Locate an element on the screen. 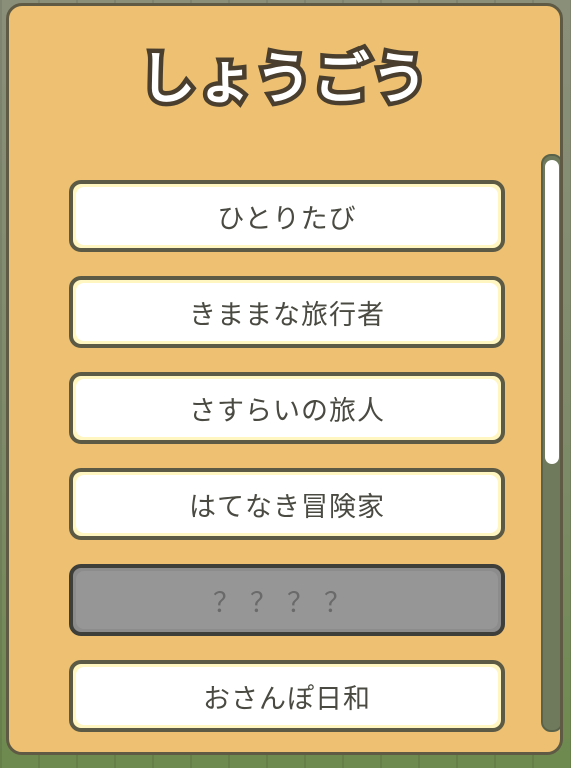 Image resolution: width=571 pixels, height=768 pixels. title-item-label: さすらいの旅人 is located at coordinates (287, 408).